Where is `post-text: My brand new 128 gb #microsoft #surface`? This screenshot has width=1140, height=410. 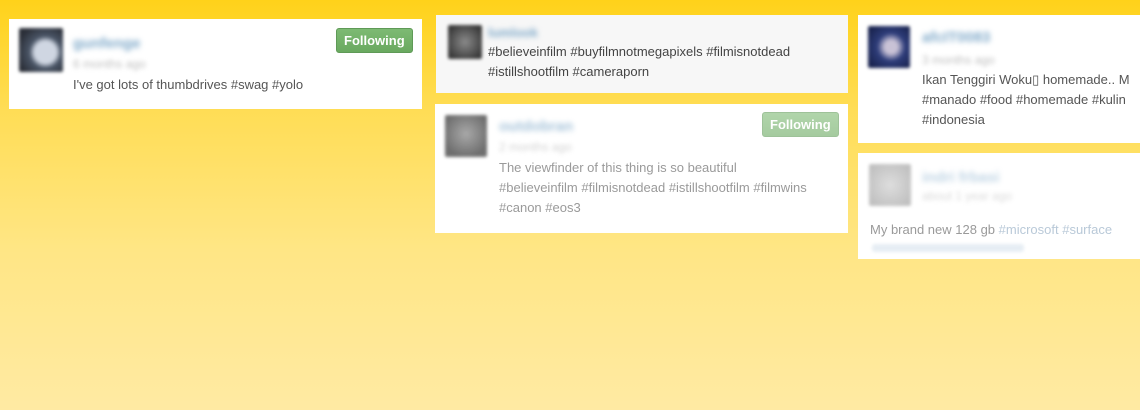 post-text: My brand new 128 gb #microsoft #surface is located at coordinates (991, 230).